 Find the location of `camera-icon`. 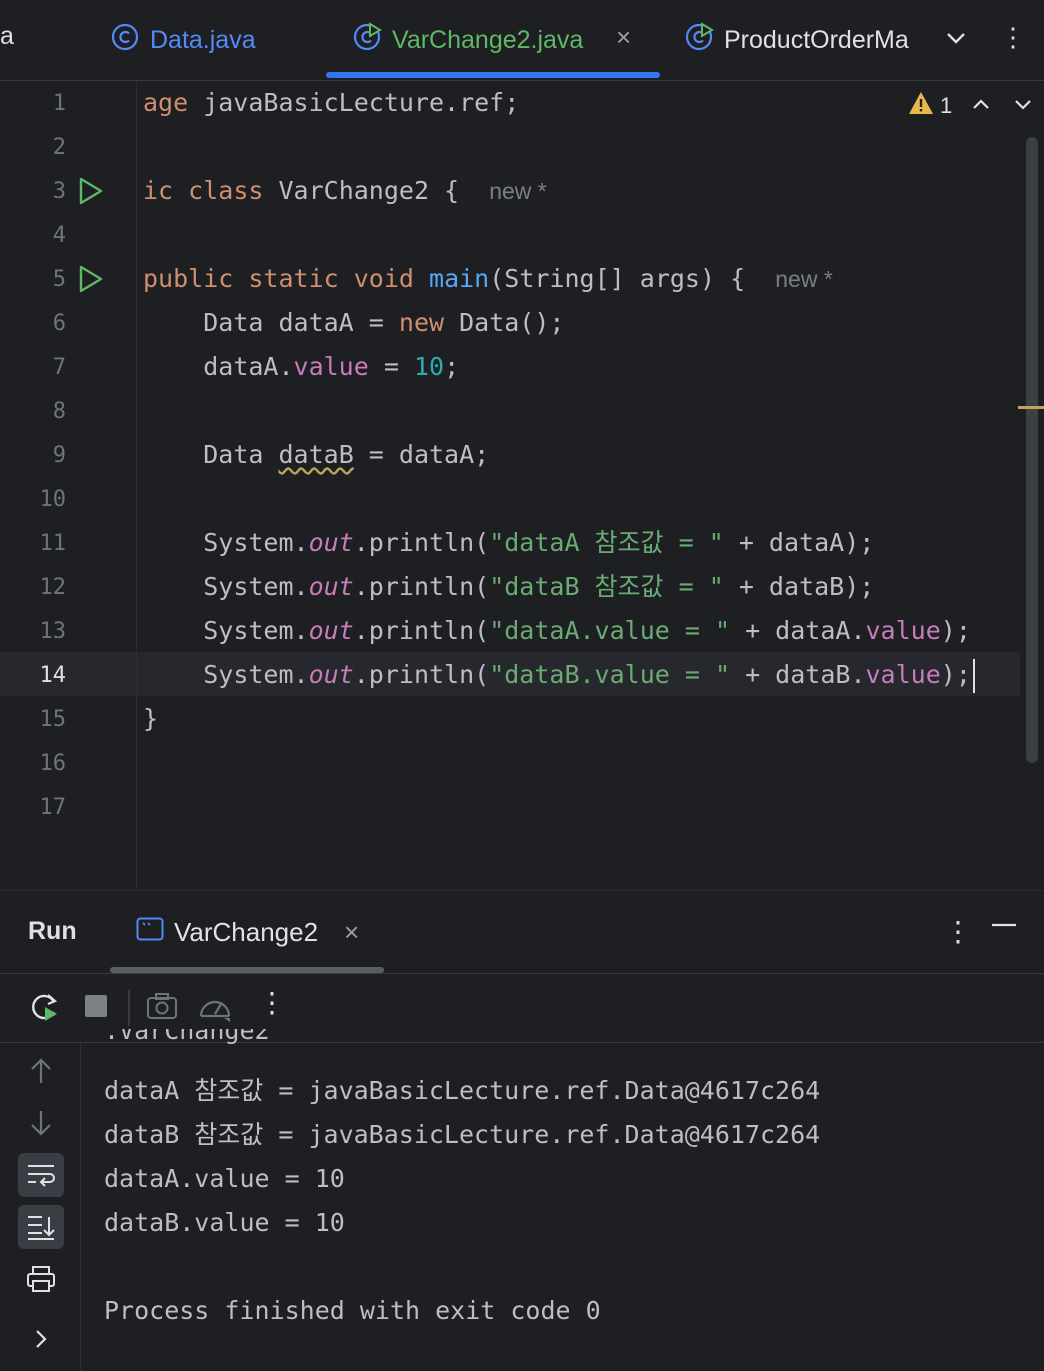

camera-icon is located at coordinates (162, 1008).